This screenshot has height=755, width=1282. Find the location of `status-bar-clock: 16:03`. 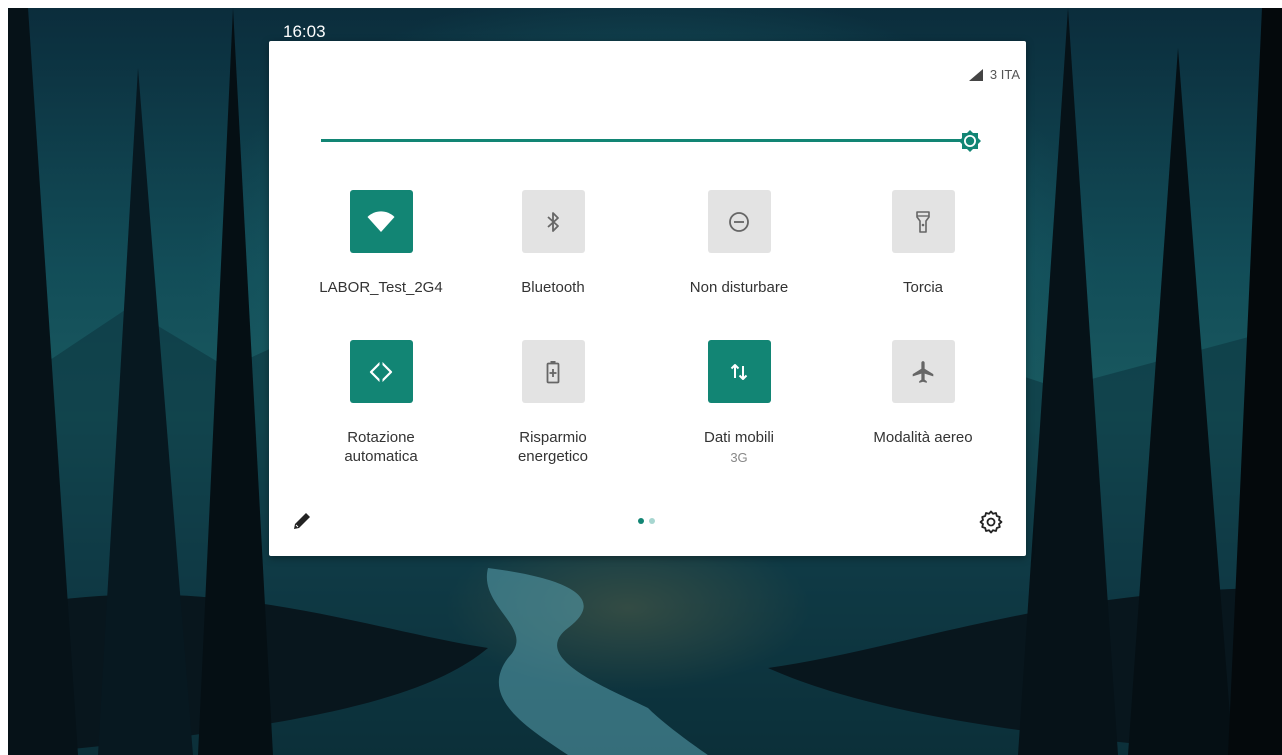

status-bar-clock: 16:03 is located at coordinates (304, 31).